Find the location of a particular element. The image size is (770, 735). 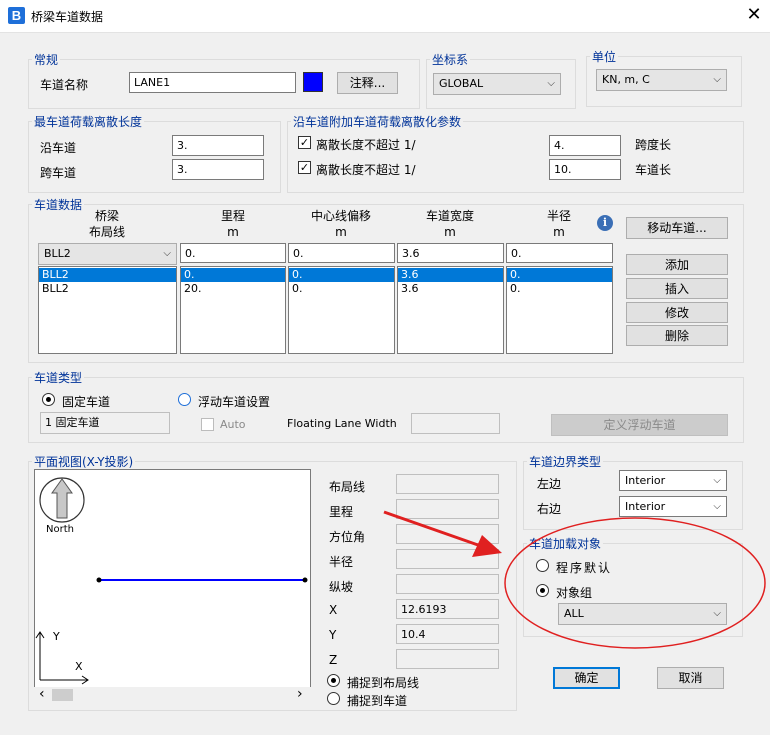

col-header-offset: 中心线偏移 m is located at coordinates (341, 224).